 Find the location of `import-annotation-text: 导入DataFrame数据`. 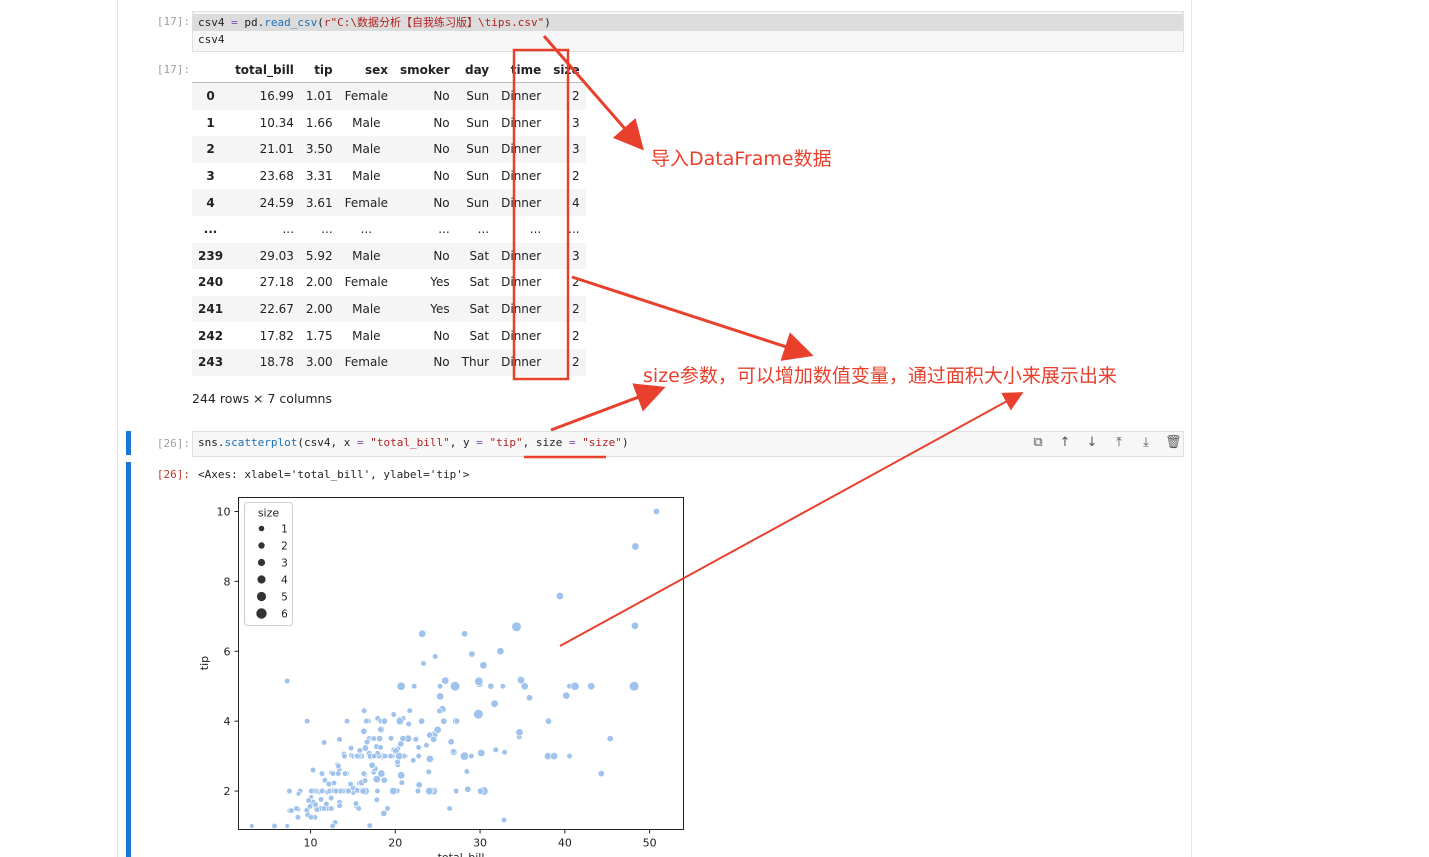

import-annotation-text: 导入DataFrame数据 is located at coordinates (741, 159).